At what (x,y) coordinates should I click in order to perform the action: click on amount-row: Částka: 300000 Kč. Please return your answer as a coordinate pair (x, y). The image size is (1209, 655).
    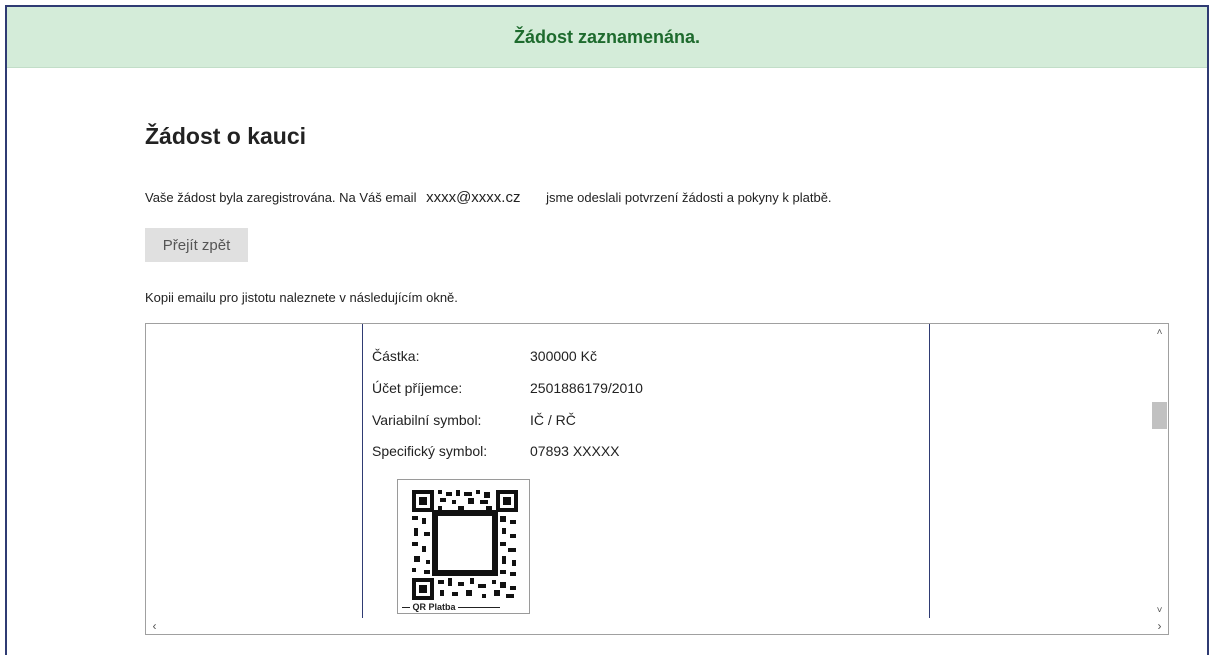
    Looking at the image, I should click on (484, 356).